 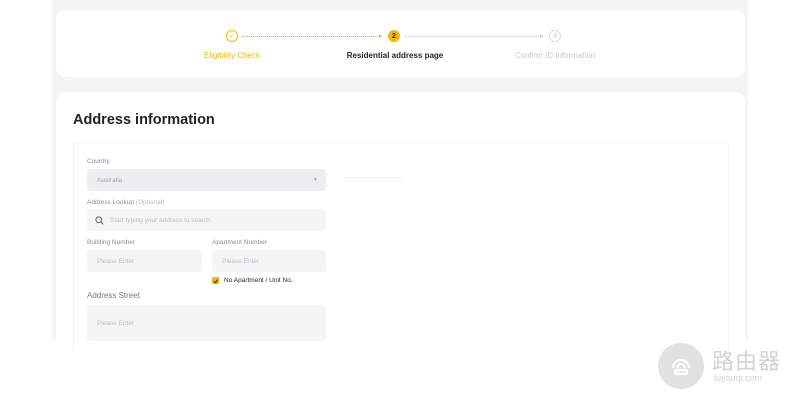 What do you see at coordinates (315, 180) in the screenshot?
I see `chevron-down-icon: ▼` at bounding box center [315, 180].